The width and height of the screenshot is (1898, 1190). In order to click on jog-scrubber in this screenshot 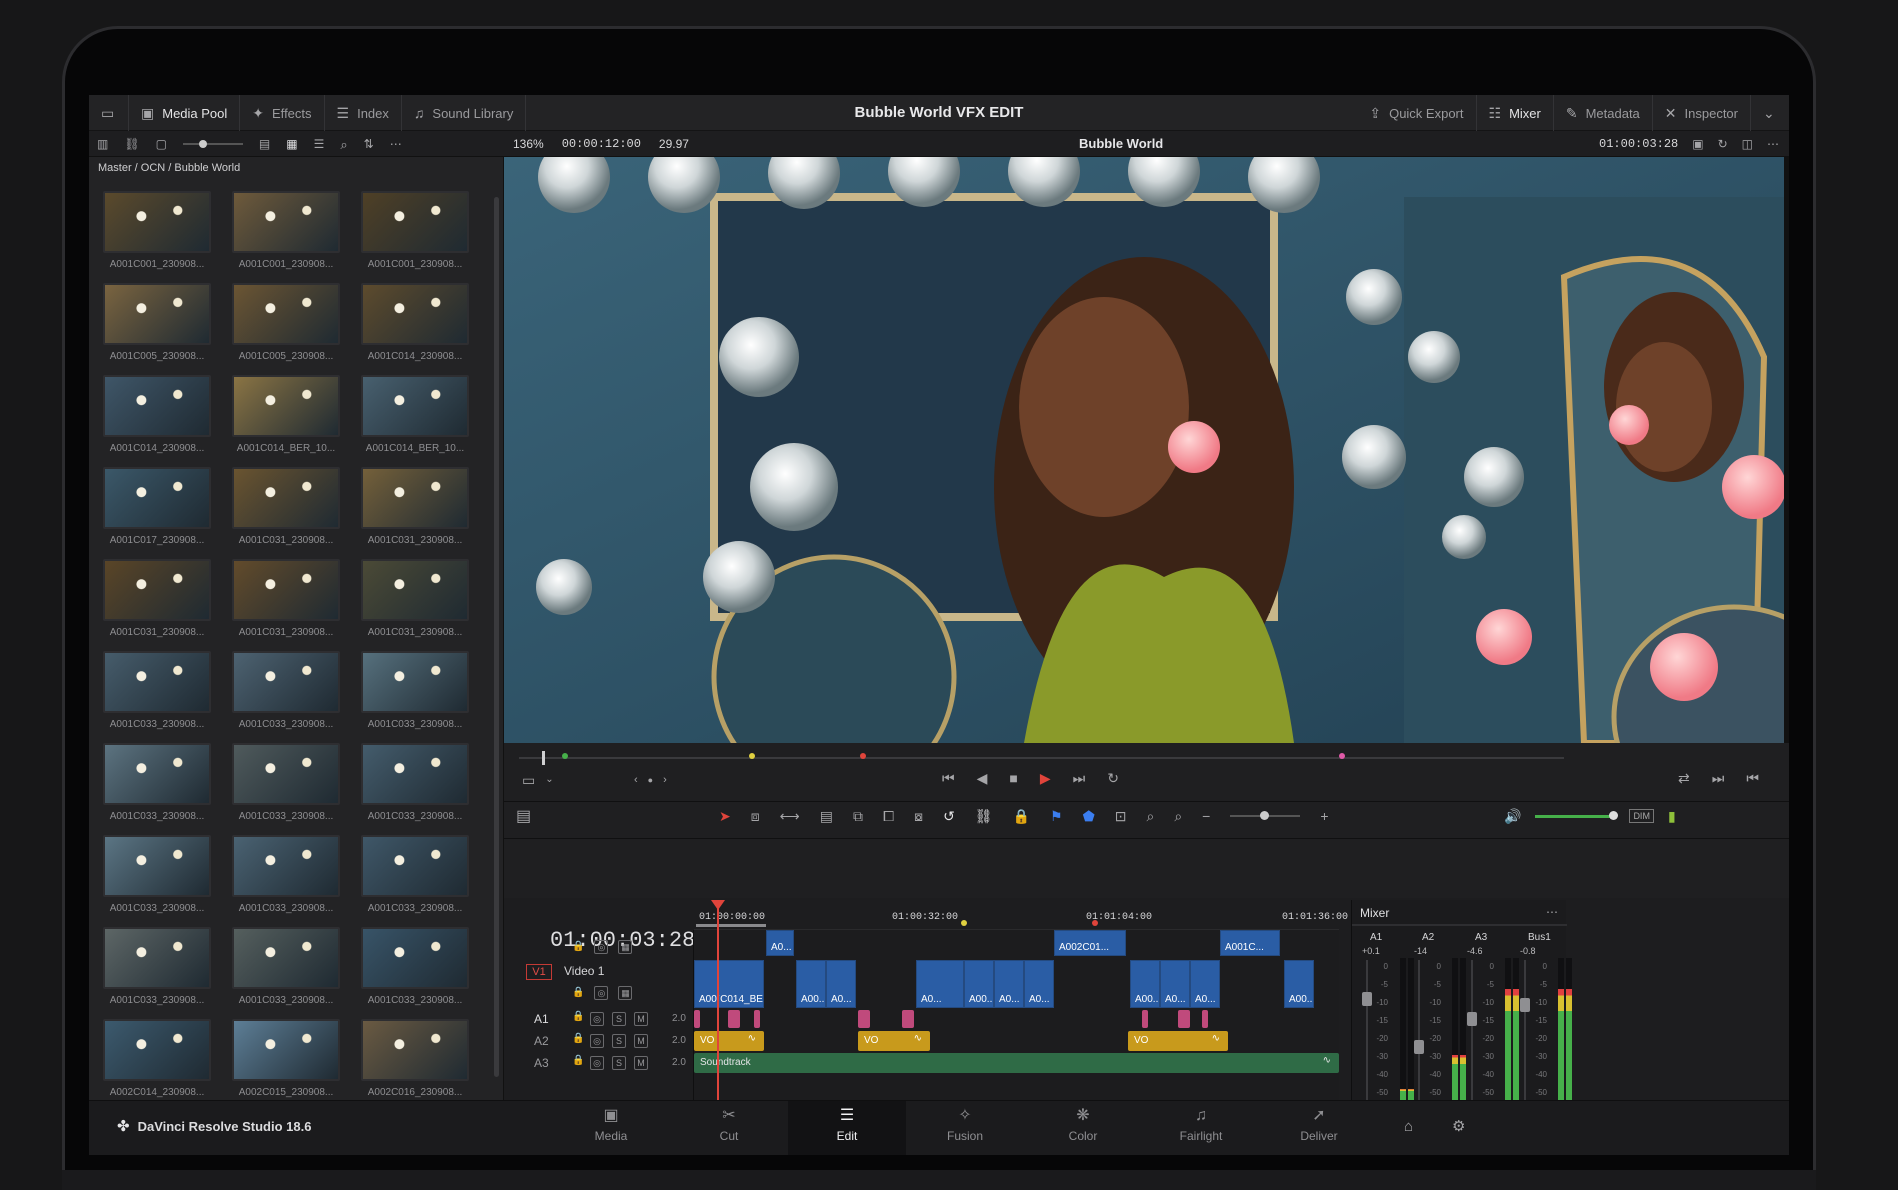, I will do `click(1041, 758)`.